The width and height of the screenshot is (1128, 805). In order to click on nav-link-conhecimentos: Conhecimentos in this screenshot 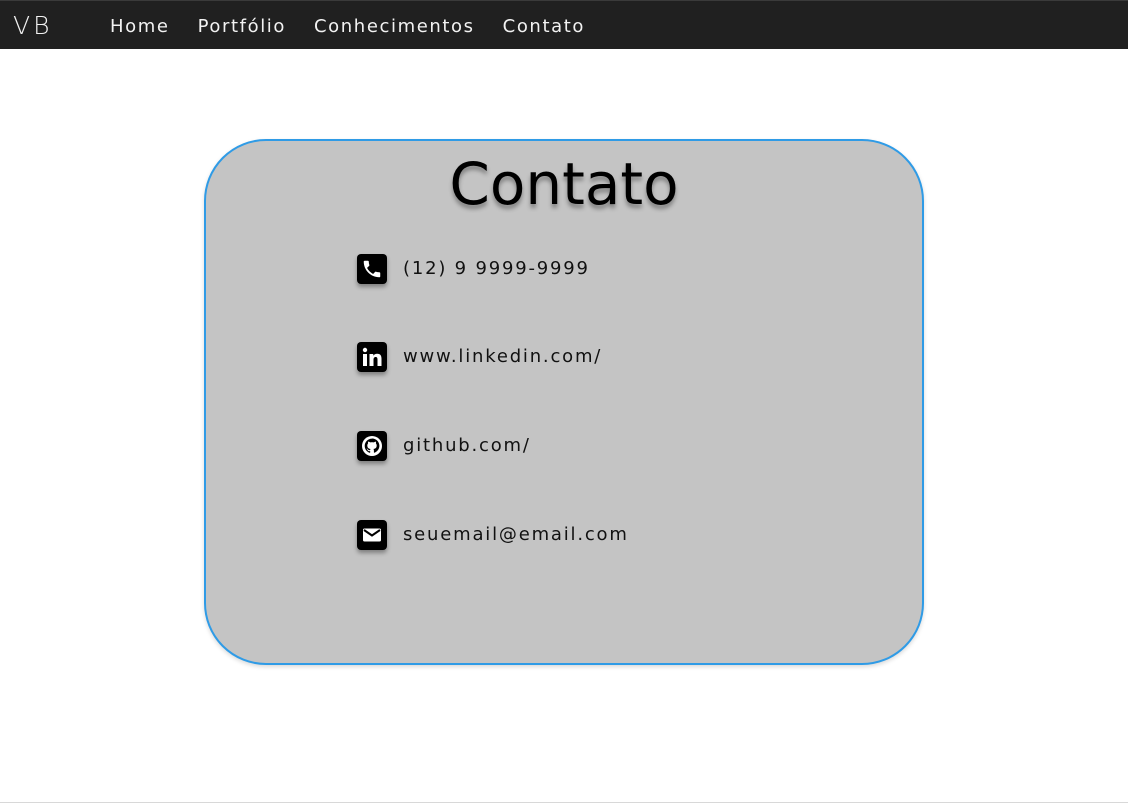, I will do `click(394, 27)`.